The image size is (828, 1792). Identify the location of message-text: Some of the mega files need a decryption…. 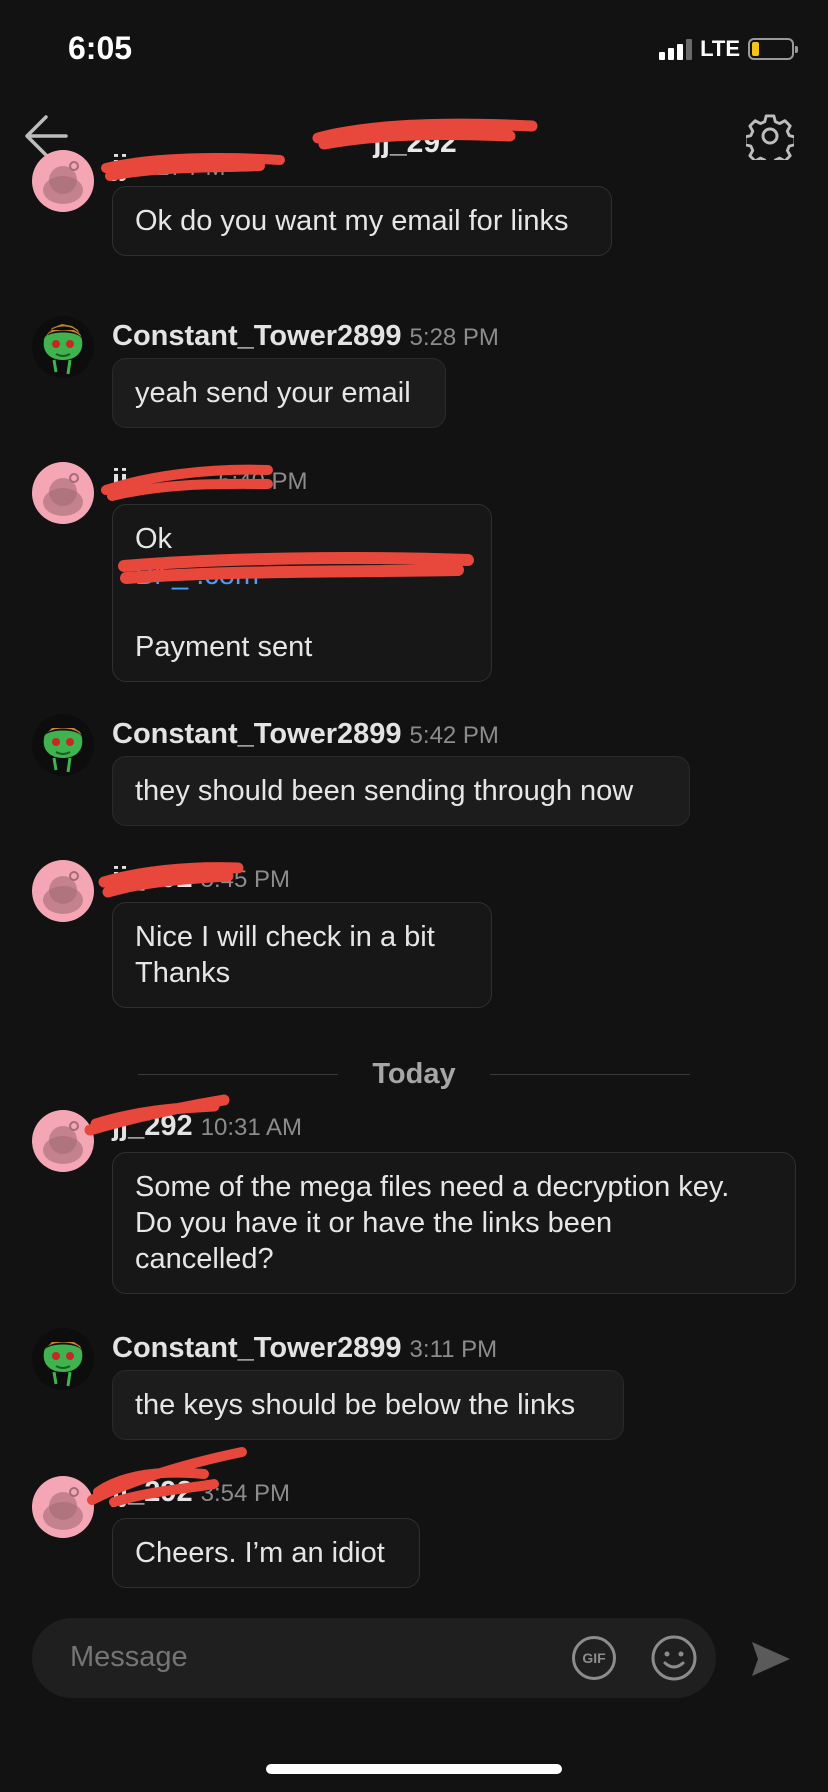
(432, 1187).